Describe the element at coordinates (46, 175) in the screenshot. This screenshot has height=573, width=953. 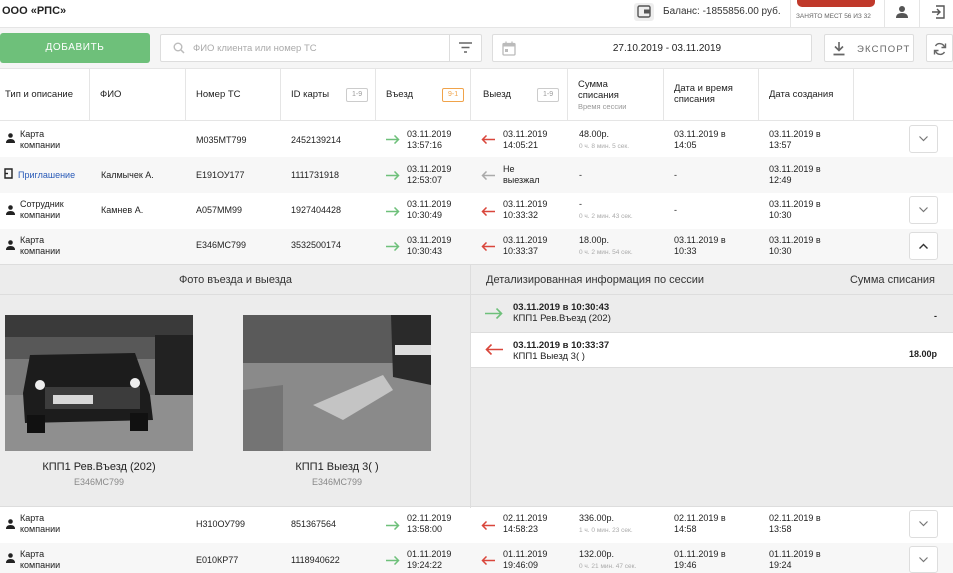
I see `invite-link: Приглашение` at that location.